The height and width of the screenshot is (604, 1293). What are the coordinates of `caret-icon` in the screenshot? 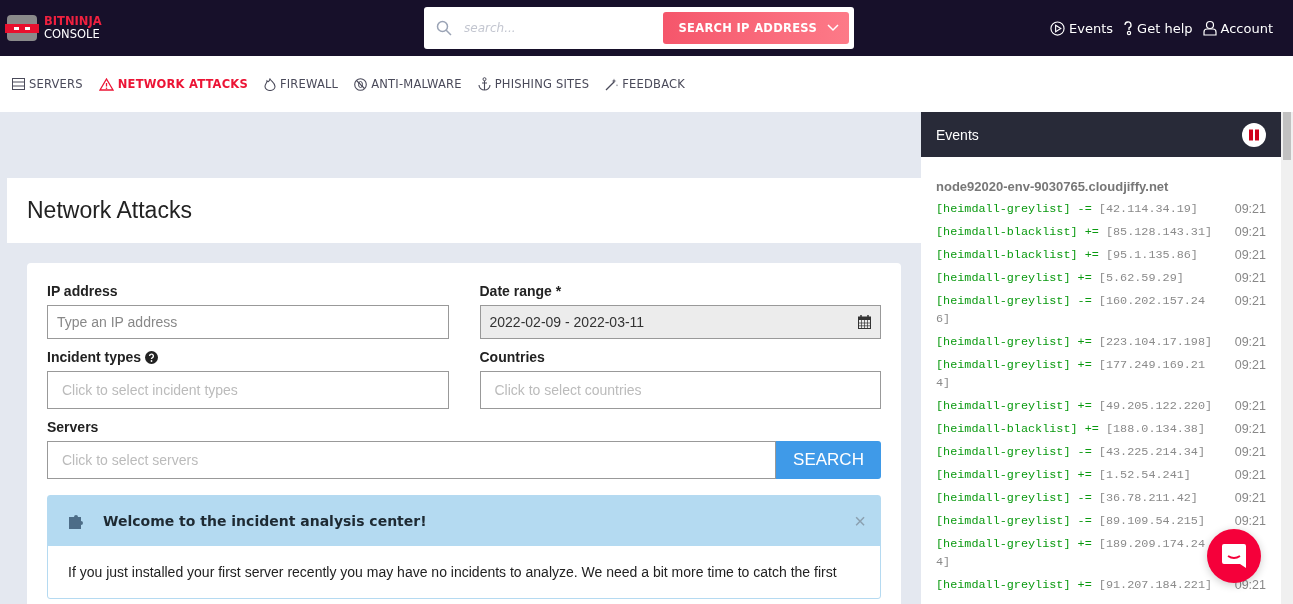 It's located at (833, 28).